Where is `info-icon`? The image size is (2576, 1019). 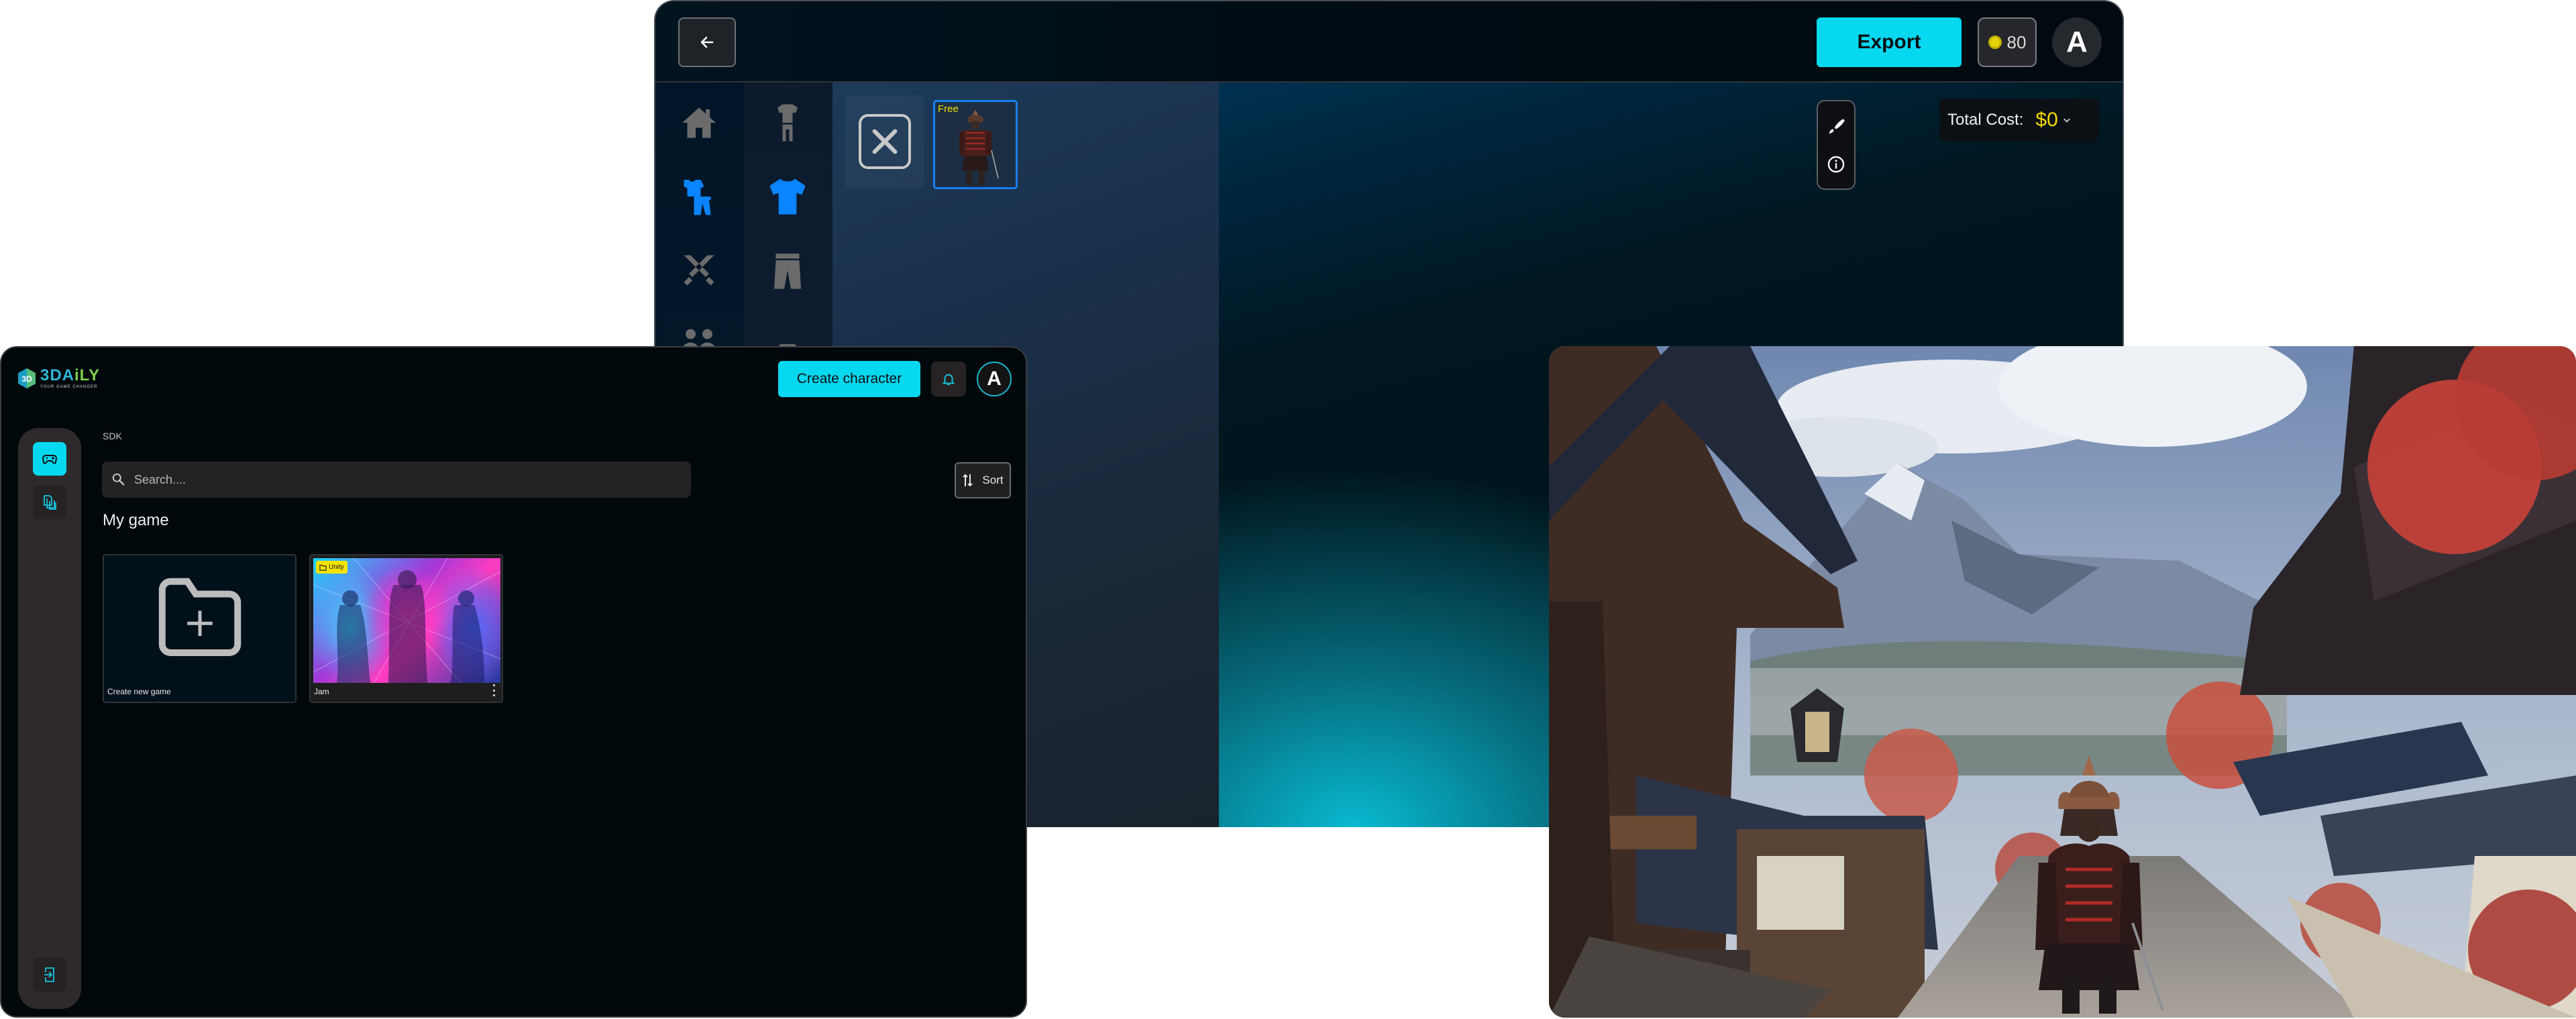 info-icon is located at coordinates (1836, 164).